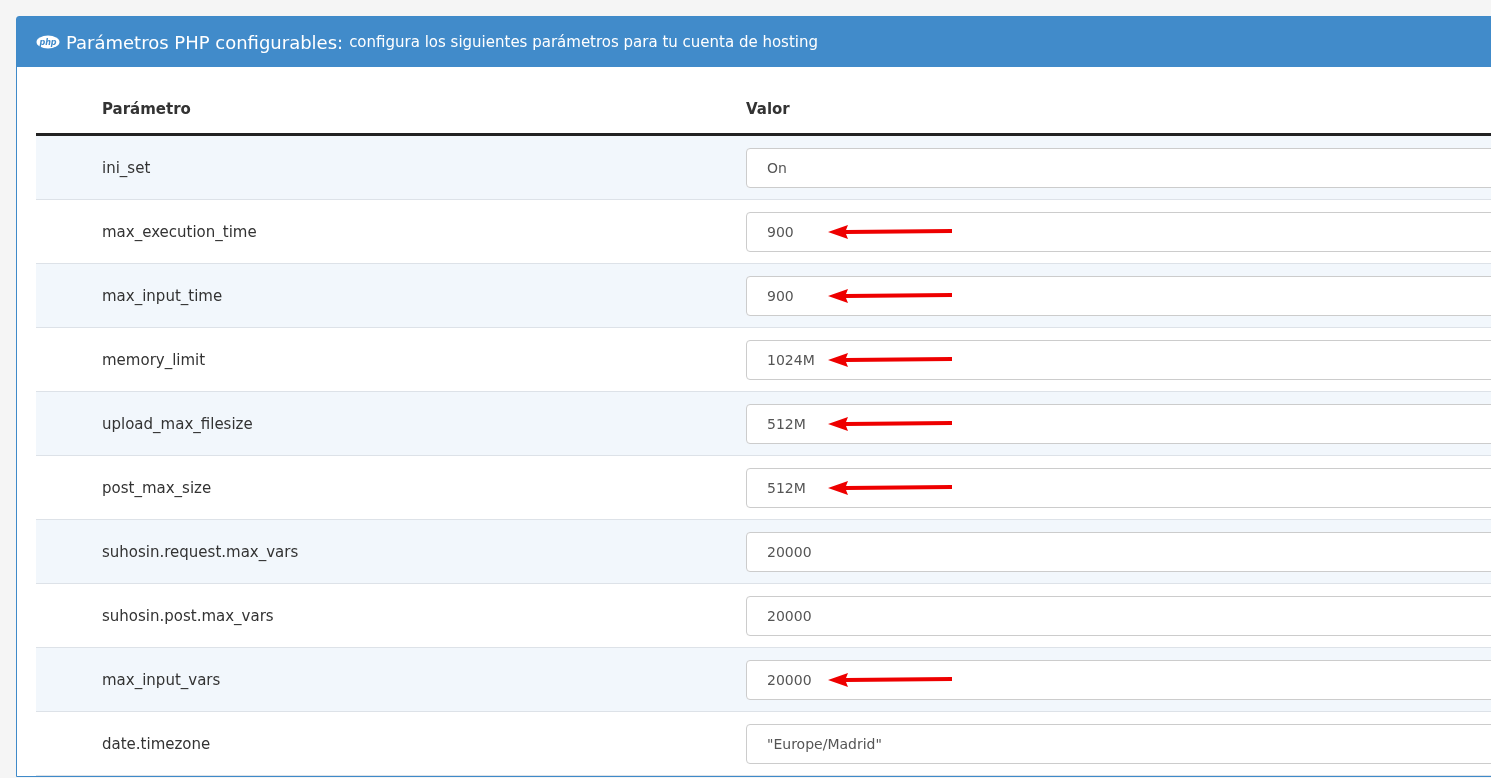 This screenshot has width=1491, height=778. I want to click on value-field: On, so click(1118, 167).